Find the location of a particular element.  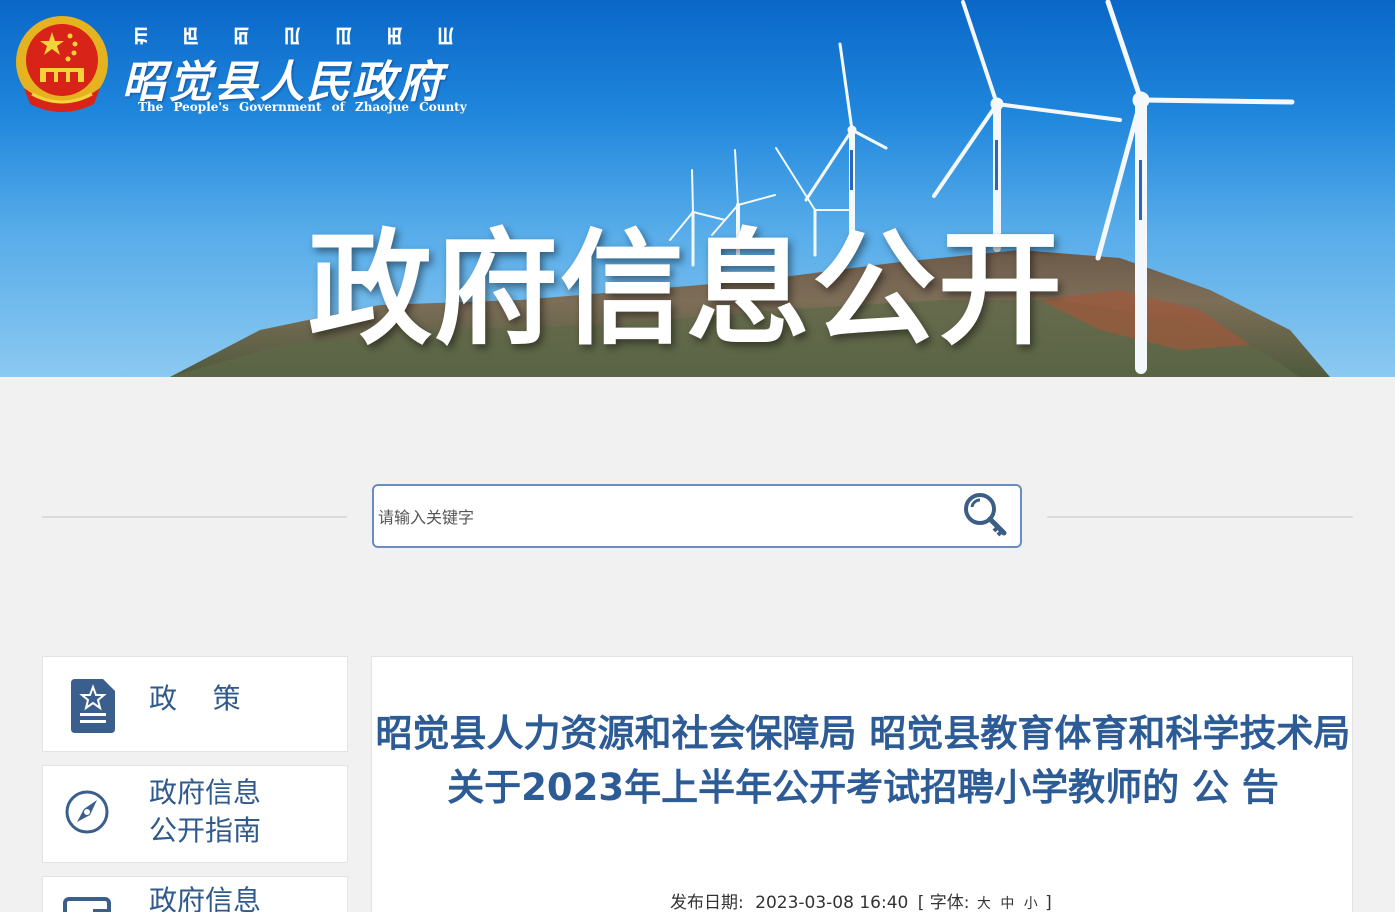

search-input is located at coordinates (663, 517).